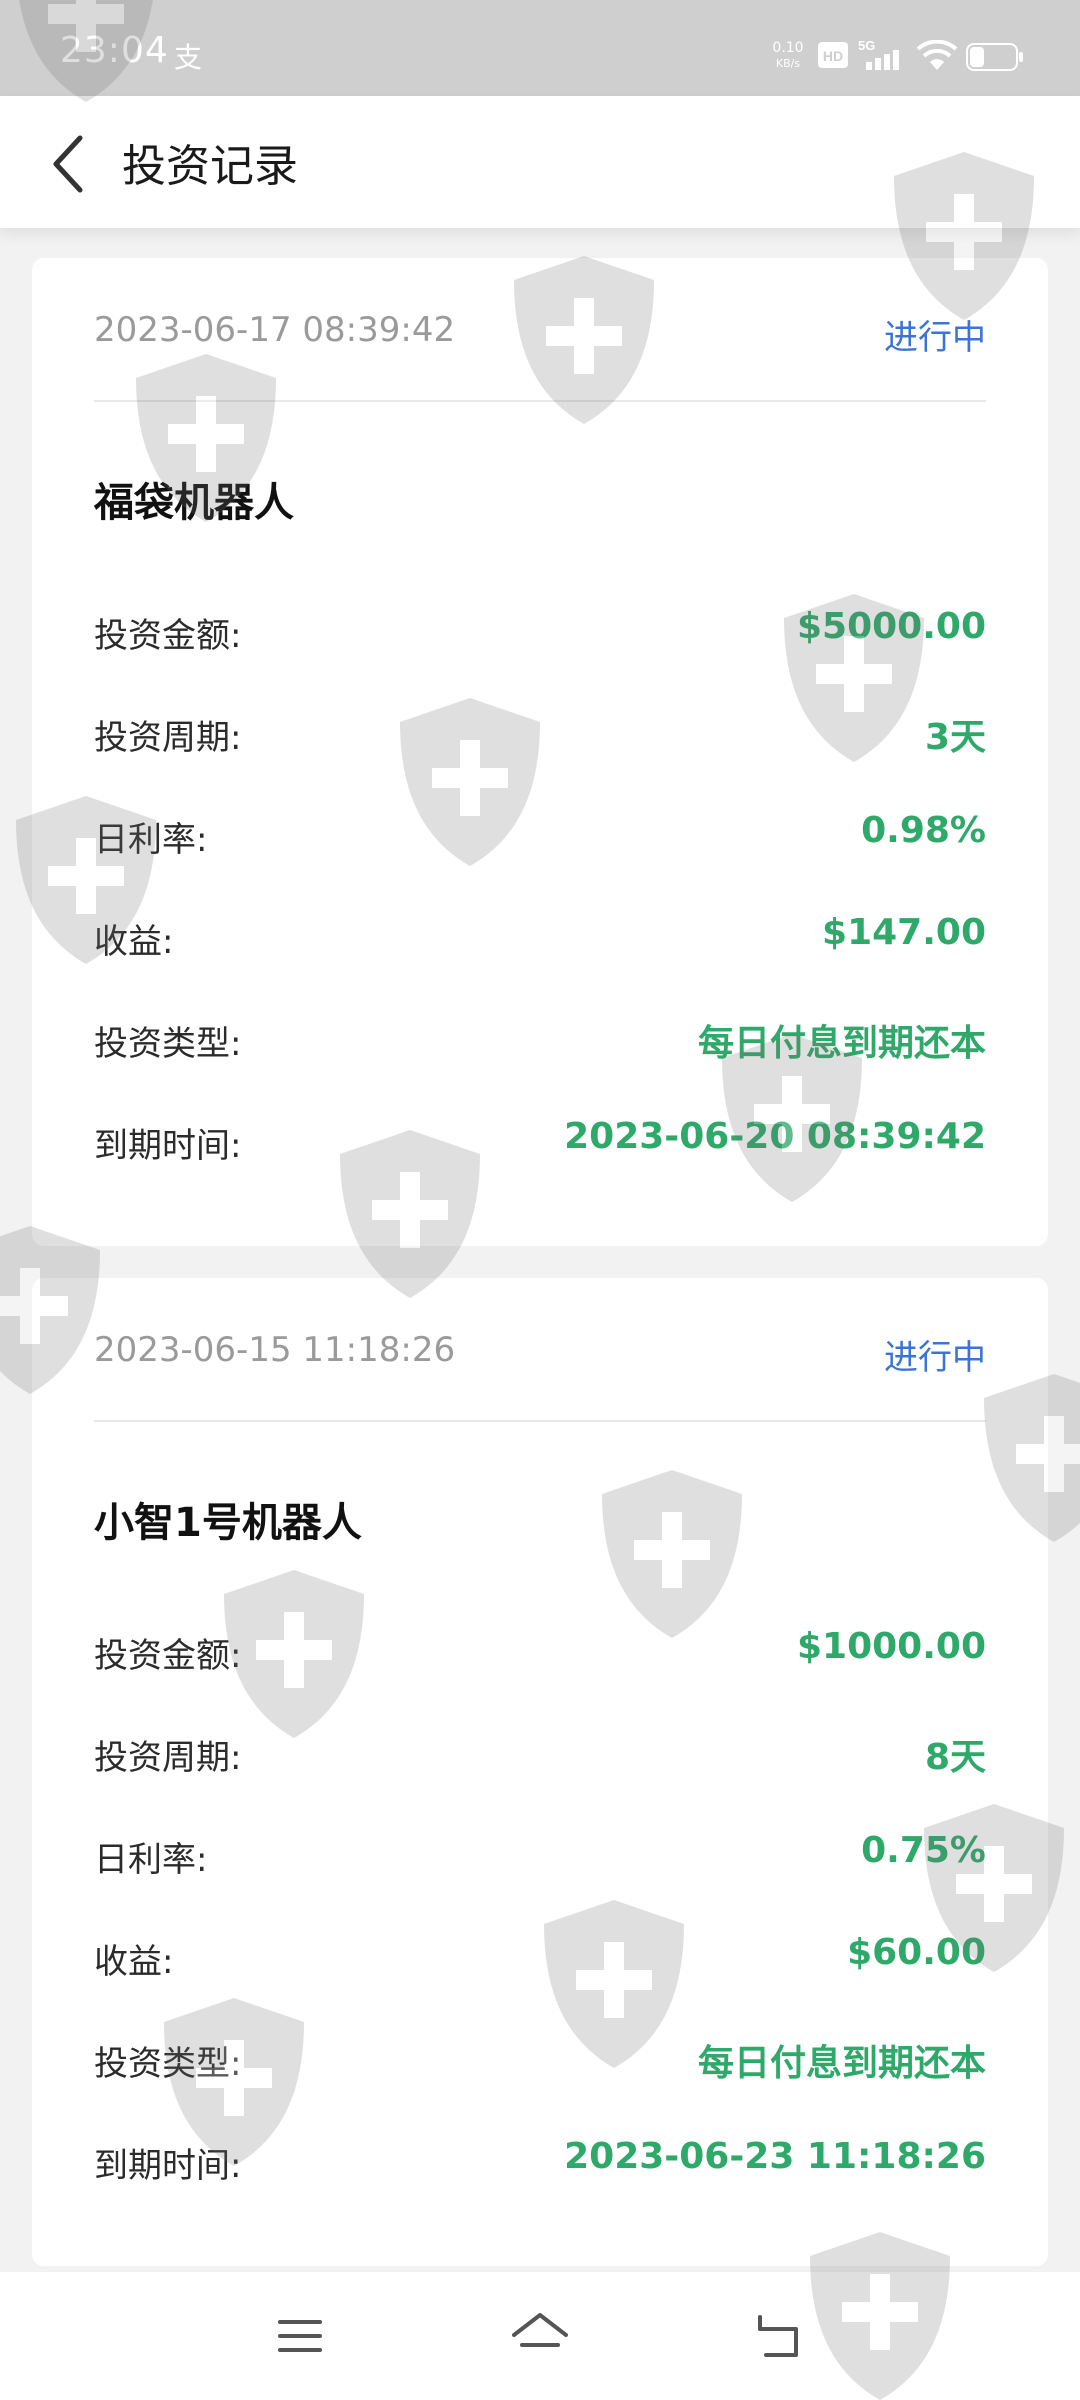  I want to click on system-navigation-bar, so click(540, 2336).